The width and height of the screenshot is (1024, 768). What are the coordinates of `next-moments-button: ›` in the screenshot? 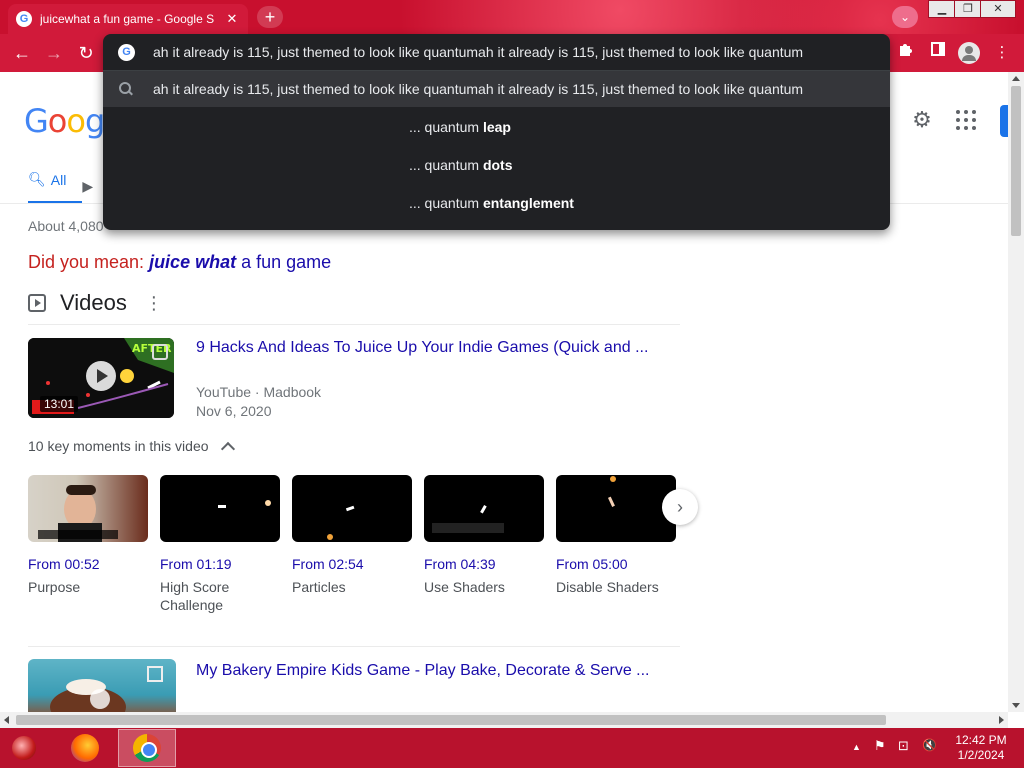 It's located at (680, 507).